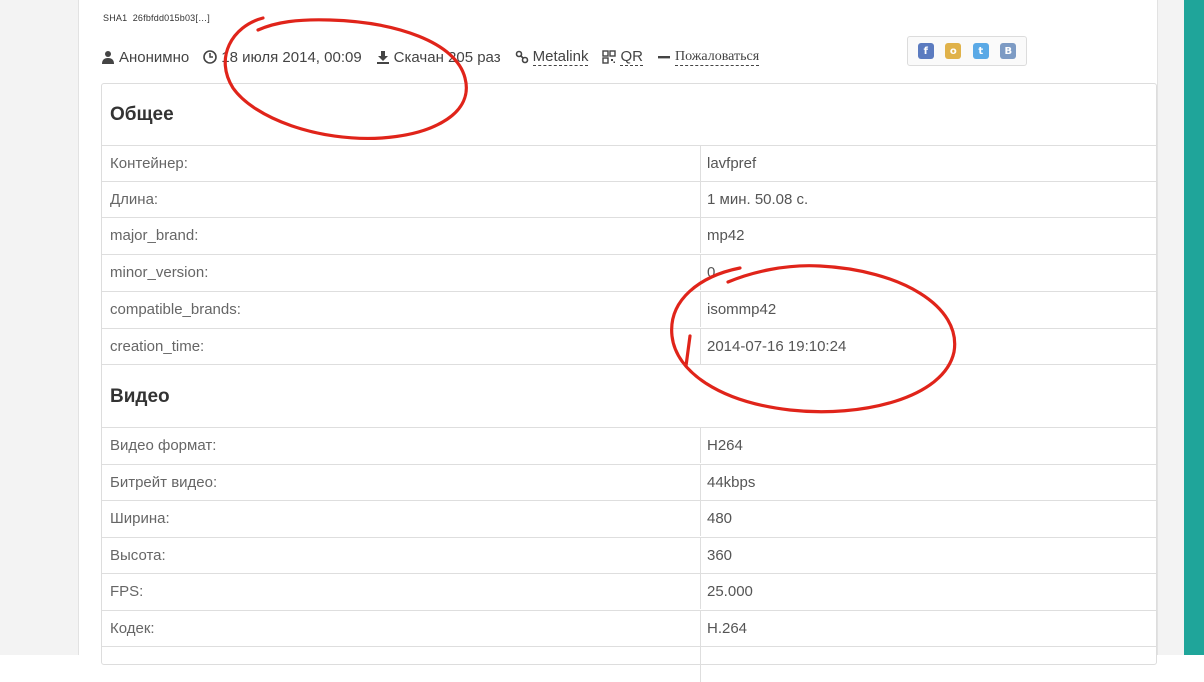 This screenshot has height=682, width=1204. What do you see at coordinates (164, 482) in the screenshot?
I see `row-key: Битрейт видео:` at bounding box center [164, 482].